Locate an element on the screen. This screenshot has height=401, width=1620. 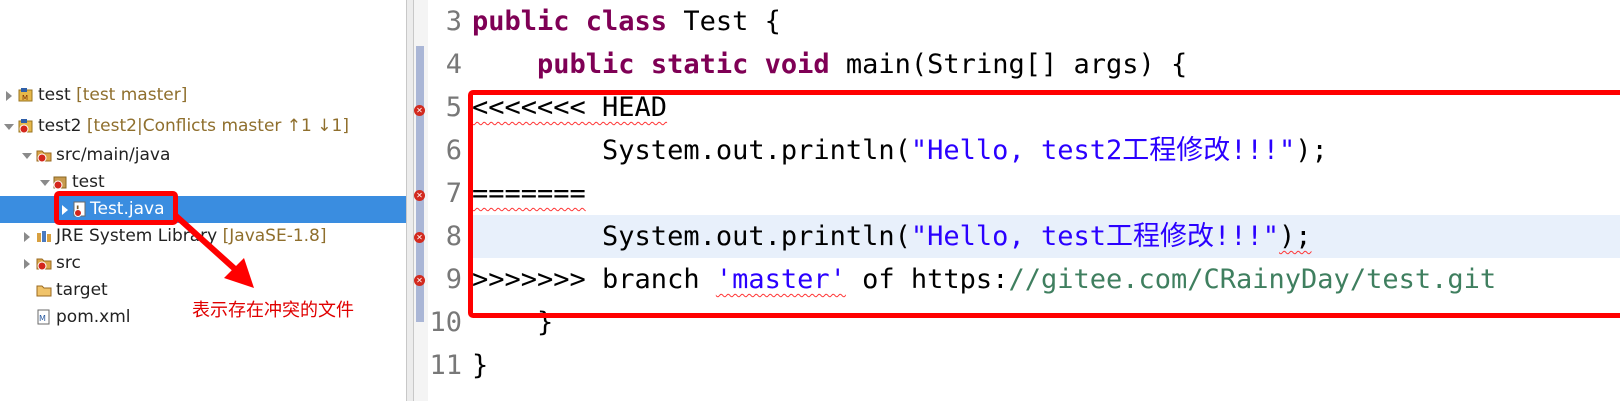
view-splitter is located at coordinates (410, 200).